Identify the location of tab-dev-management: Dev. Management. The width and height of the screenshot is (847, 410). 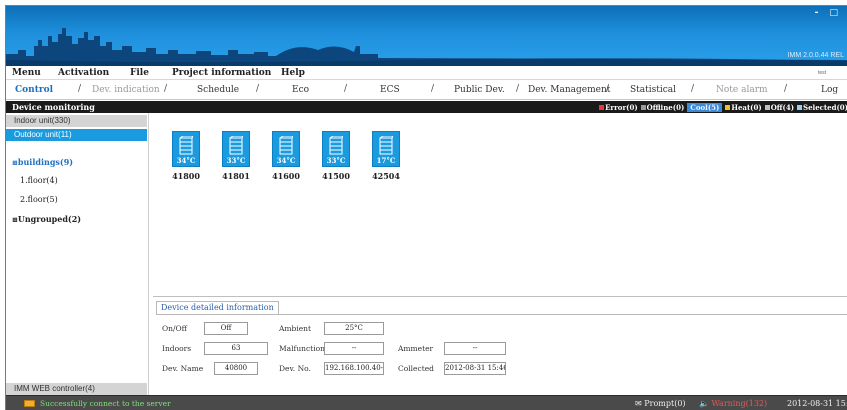
(569, 90).